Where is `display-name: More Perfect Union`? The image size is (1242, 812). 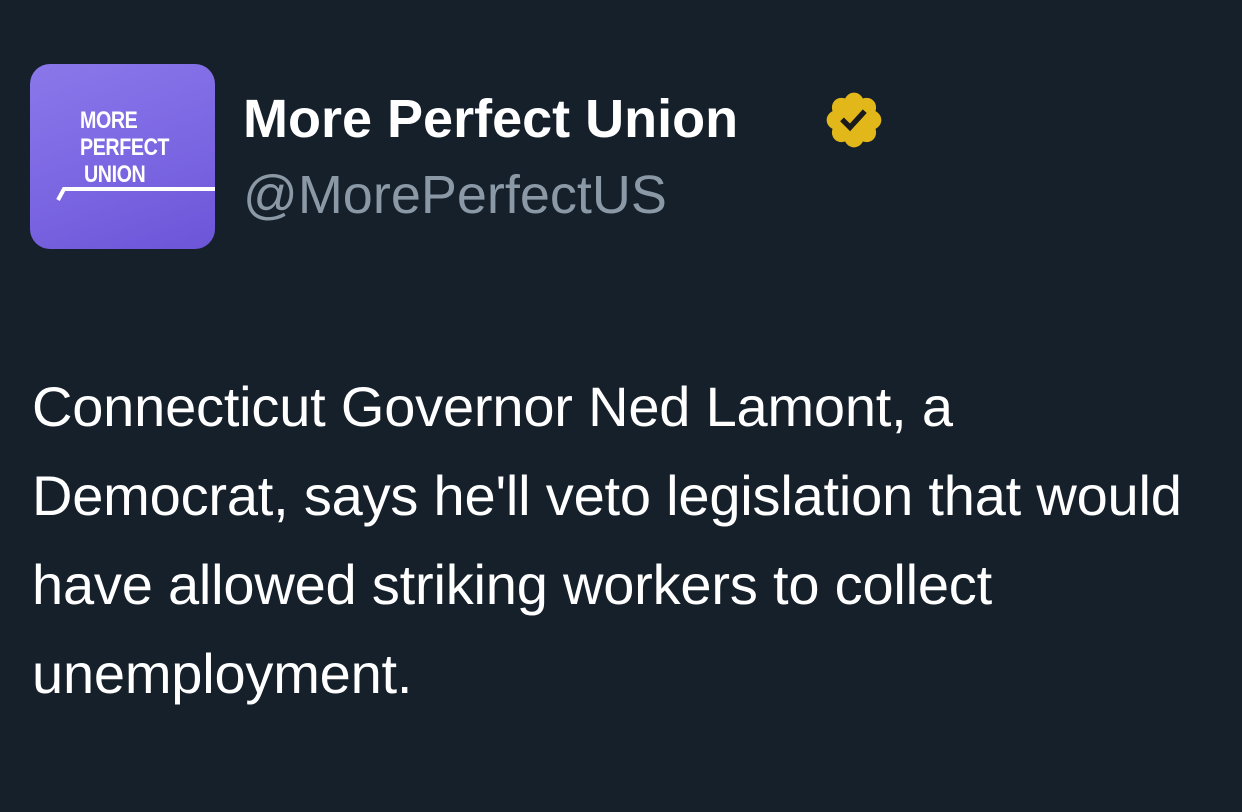 display-name: More Perfect Union is located at coordinates (490, 119).